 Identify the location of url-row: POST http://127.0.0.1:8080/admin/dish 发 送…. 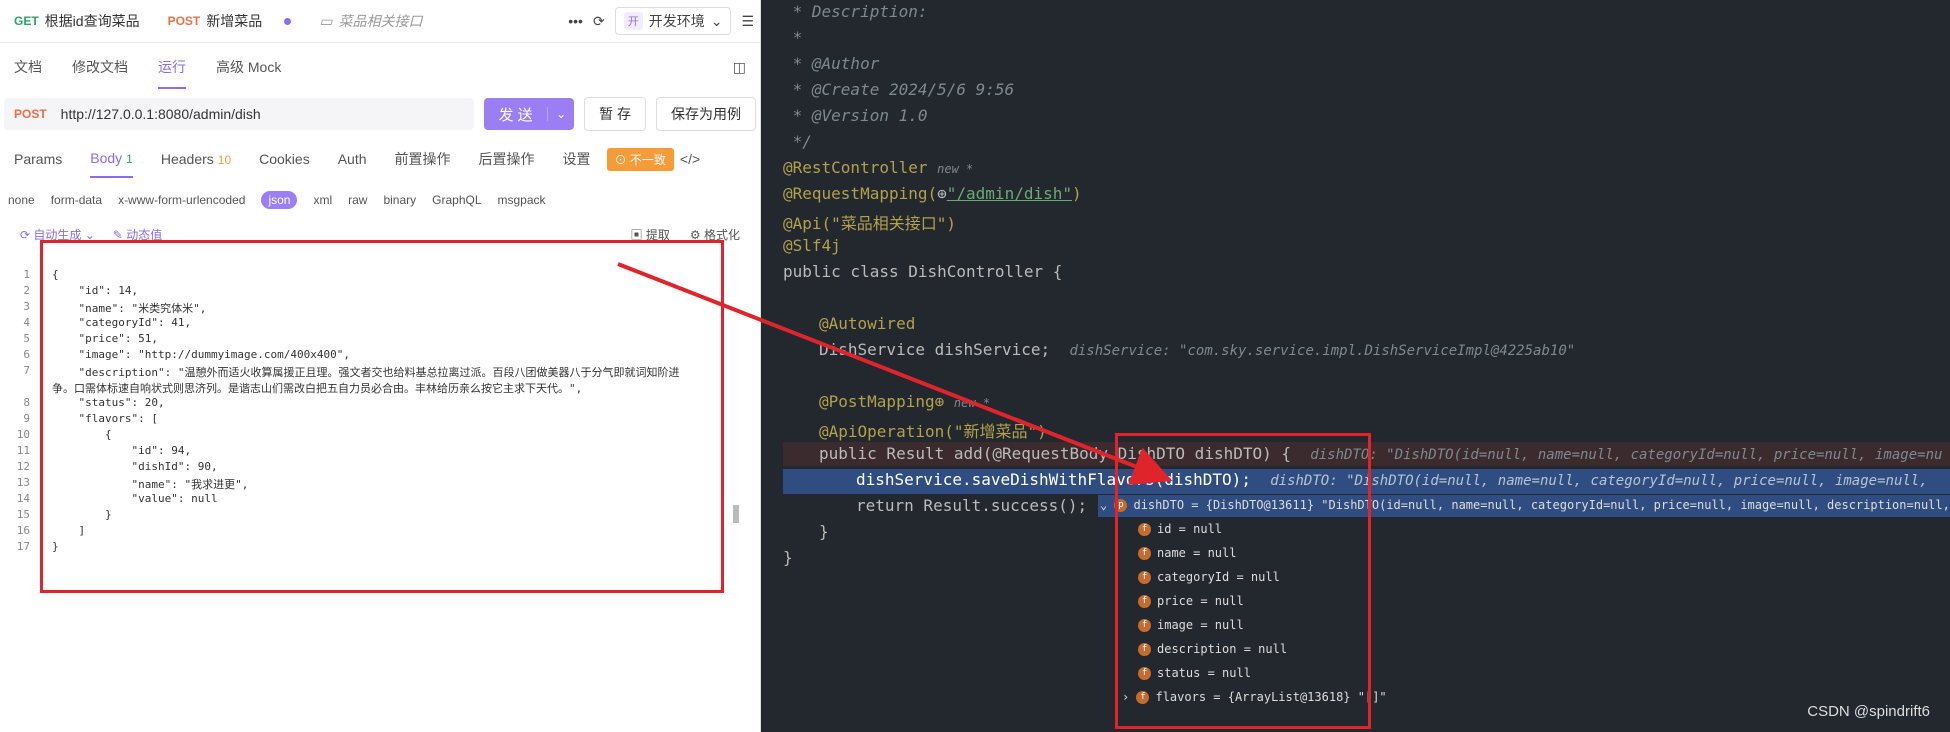
(380, 114).